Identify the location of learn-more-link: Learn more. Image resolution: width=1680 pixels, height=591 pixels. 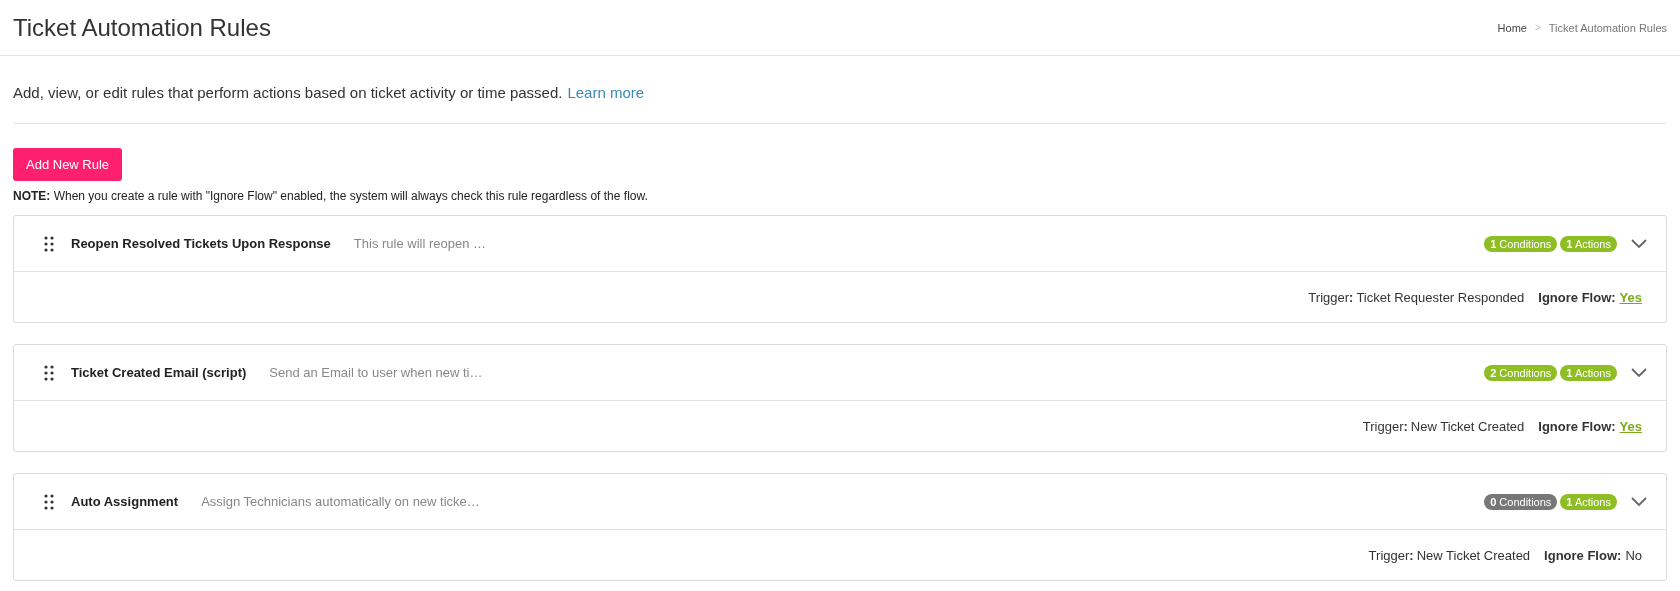
(606, 92).